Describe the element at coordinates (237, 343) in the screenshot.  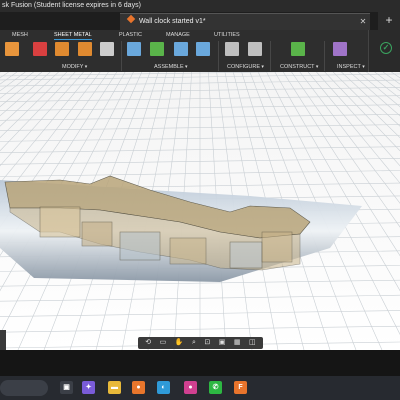
I see `grid-icon: ▦` at that location.